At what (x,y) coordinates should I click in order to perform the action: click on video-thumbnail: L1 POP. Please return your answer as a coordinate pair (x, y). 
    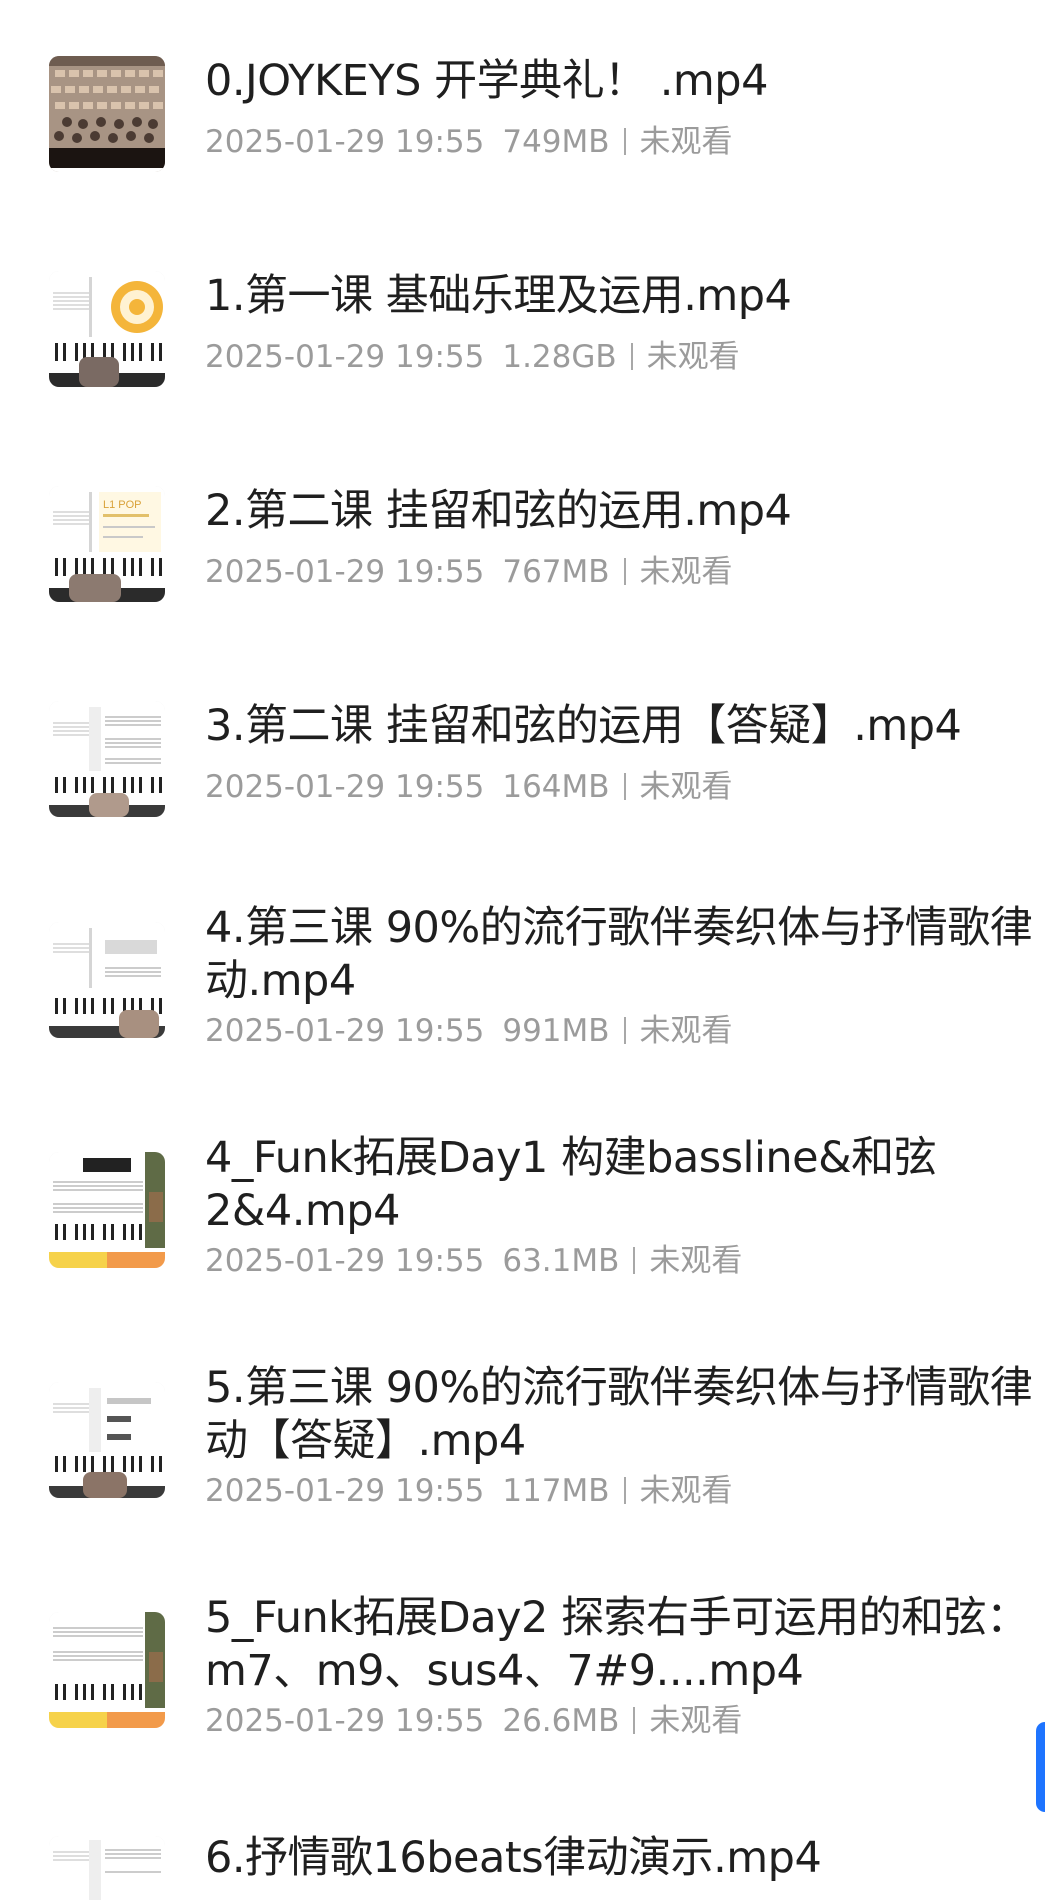
    Looking at the image, I should click on (107, 544).